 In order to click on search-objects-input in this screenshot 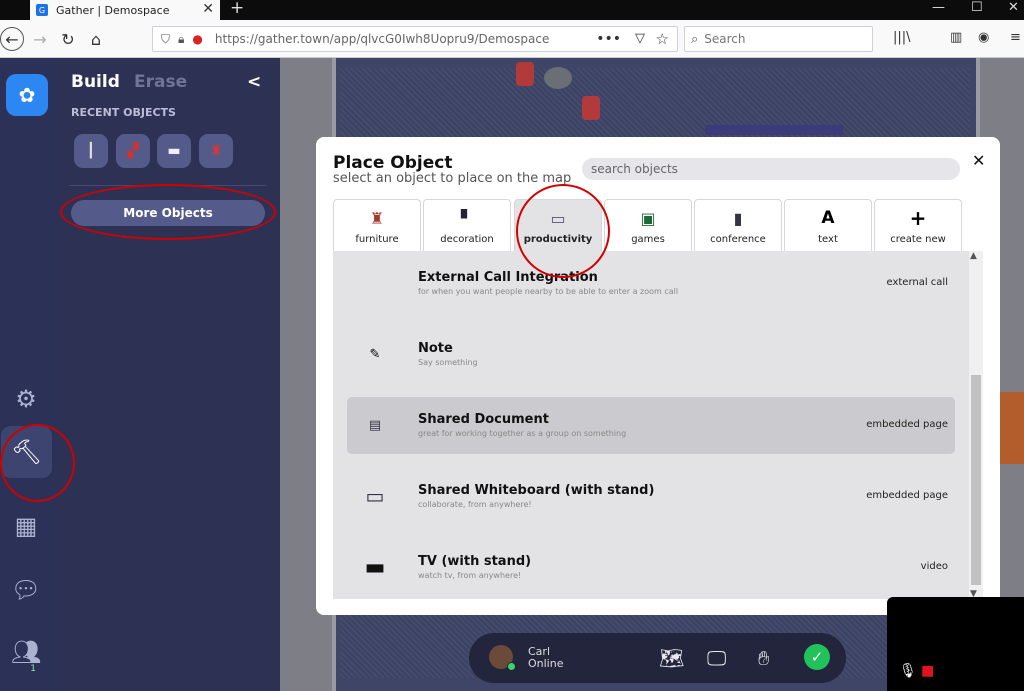, I will do `click(771, 169)`.